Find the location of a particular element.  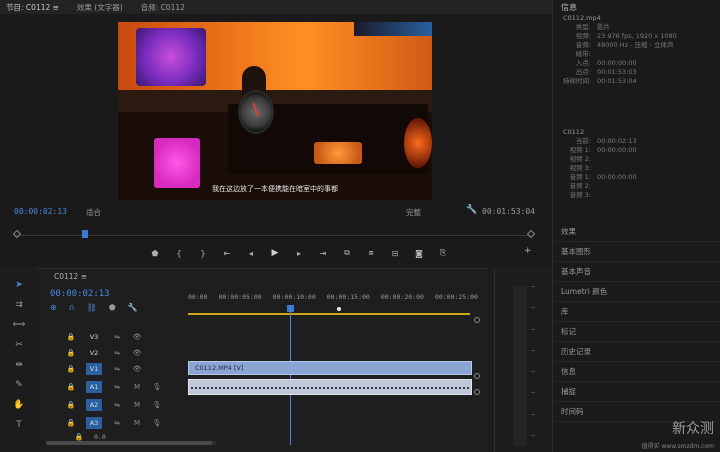

panel-item-lumetri-color: Lumetri 颜色 is located at coordinates (637, 292).